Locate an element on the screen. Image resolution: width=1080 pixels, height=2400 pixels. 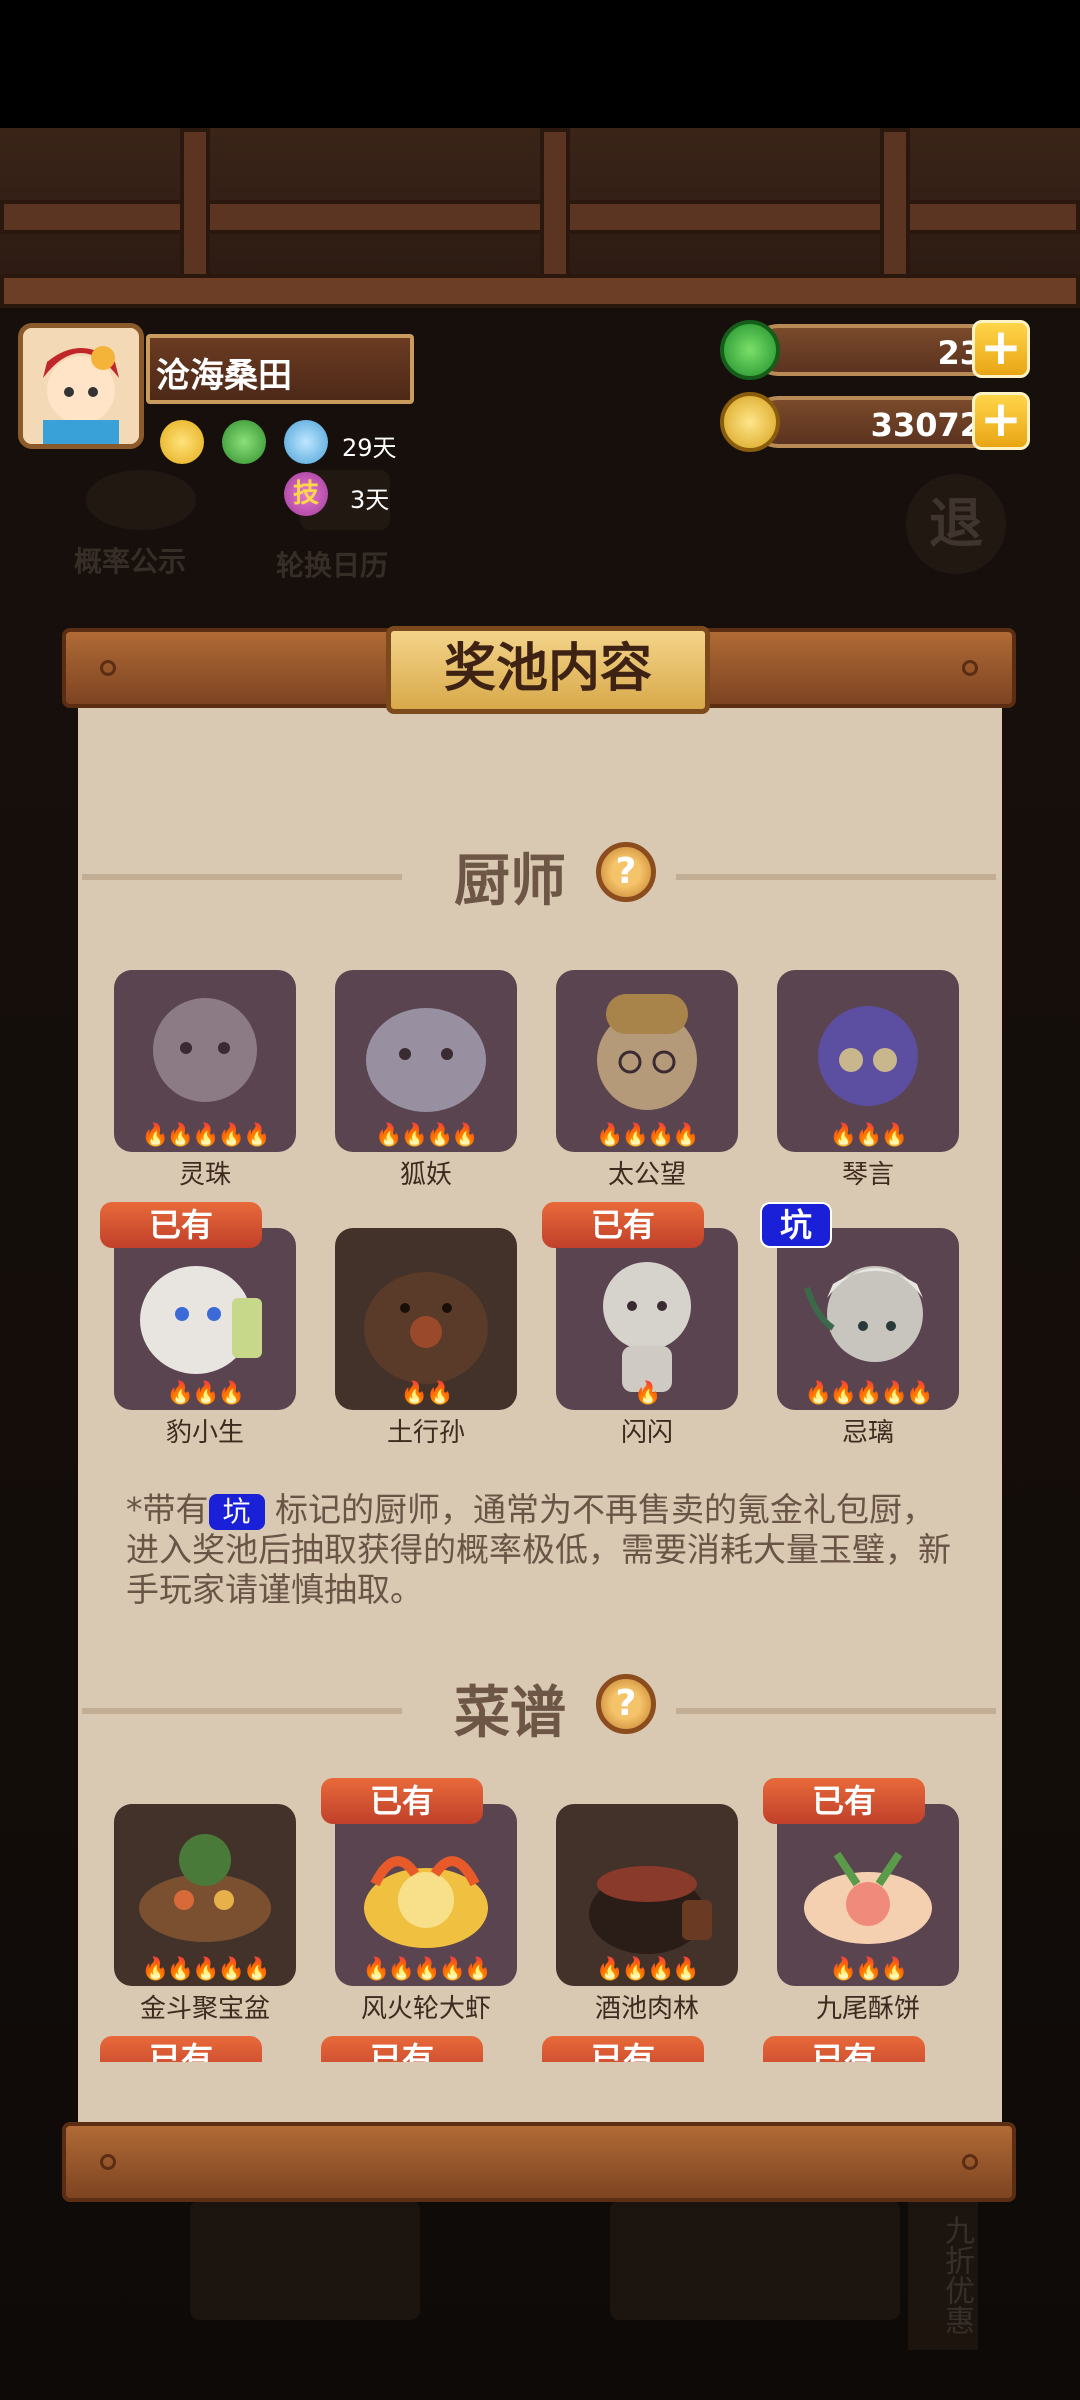
chef-name: 闪闪 is located at coordinates (646, 1433).